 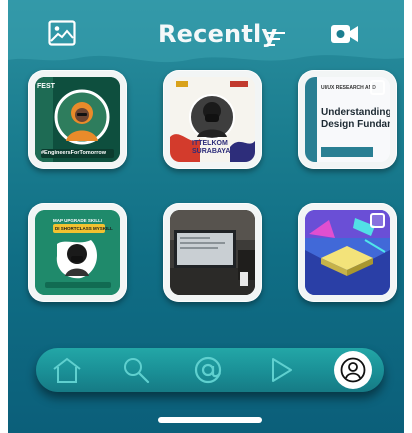 I want to click on video-camera-icon, so click(x=345, y=34).